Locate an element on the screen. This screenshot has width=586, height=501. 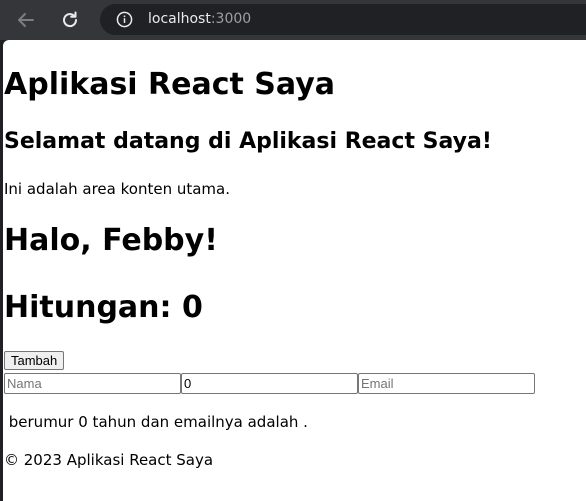
footer-text: © 2023 Aplikasi React Saya is located at coordinates (109, 460).